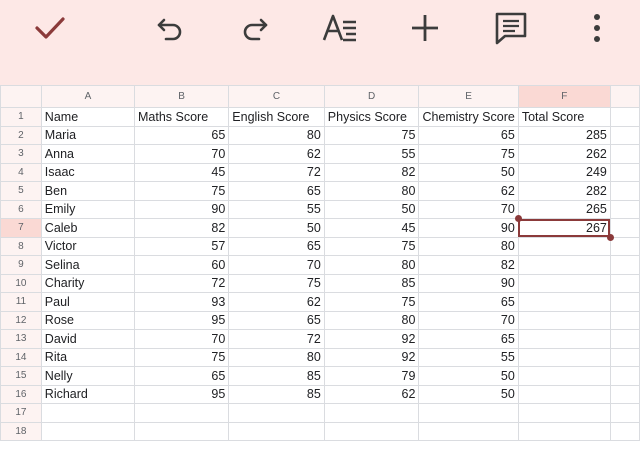  I want to click on column-header: C, so click(276, 96).